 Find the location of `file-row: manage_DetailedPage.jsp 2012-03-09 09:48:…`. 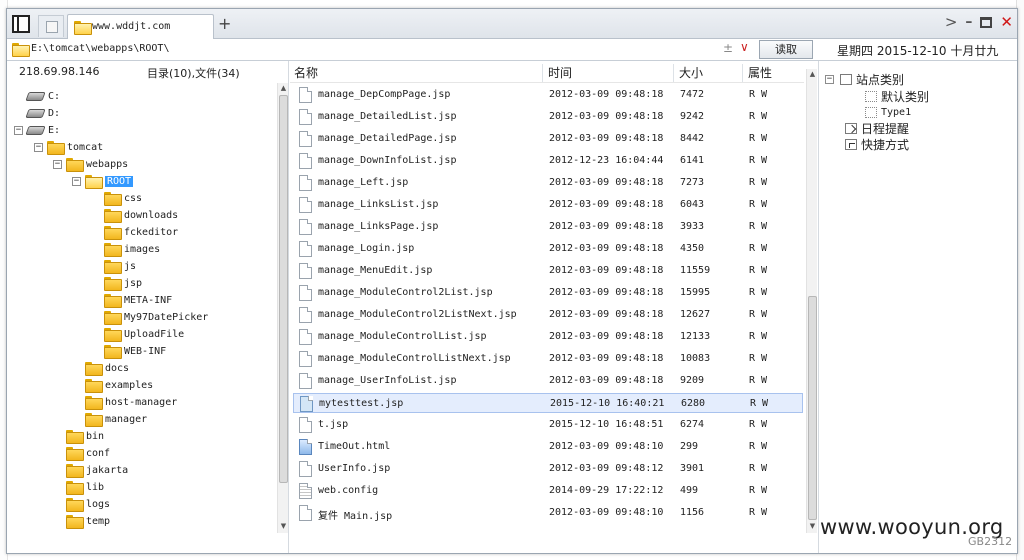

file-row: manage_DetailedPage.jsp 2012-03-09 09:48:… is located at coordinates (548, 139).